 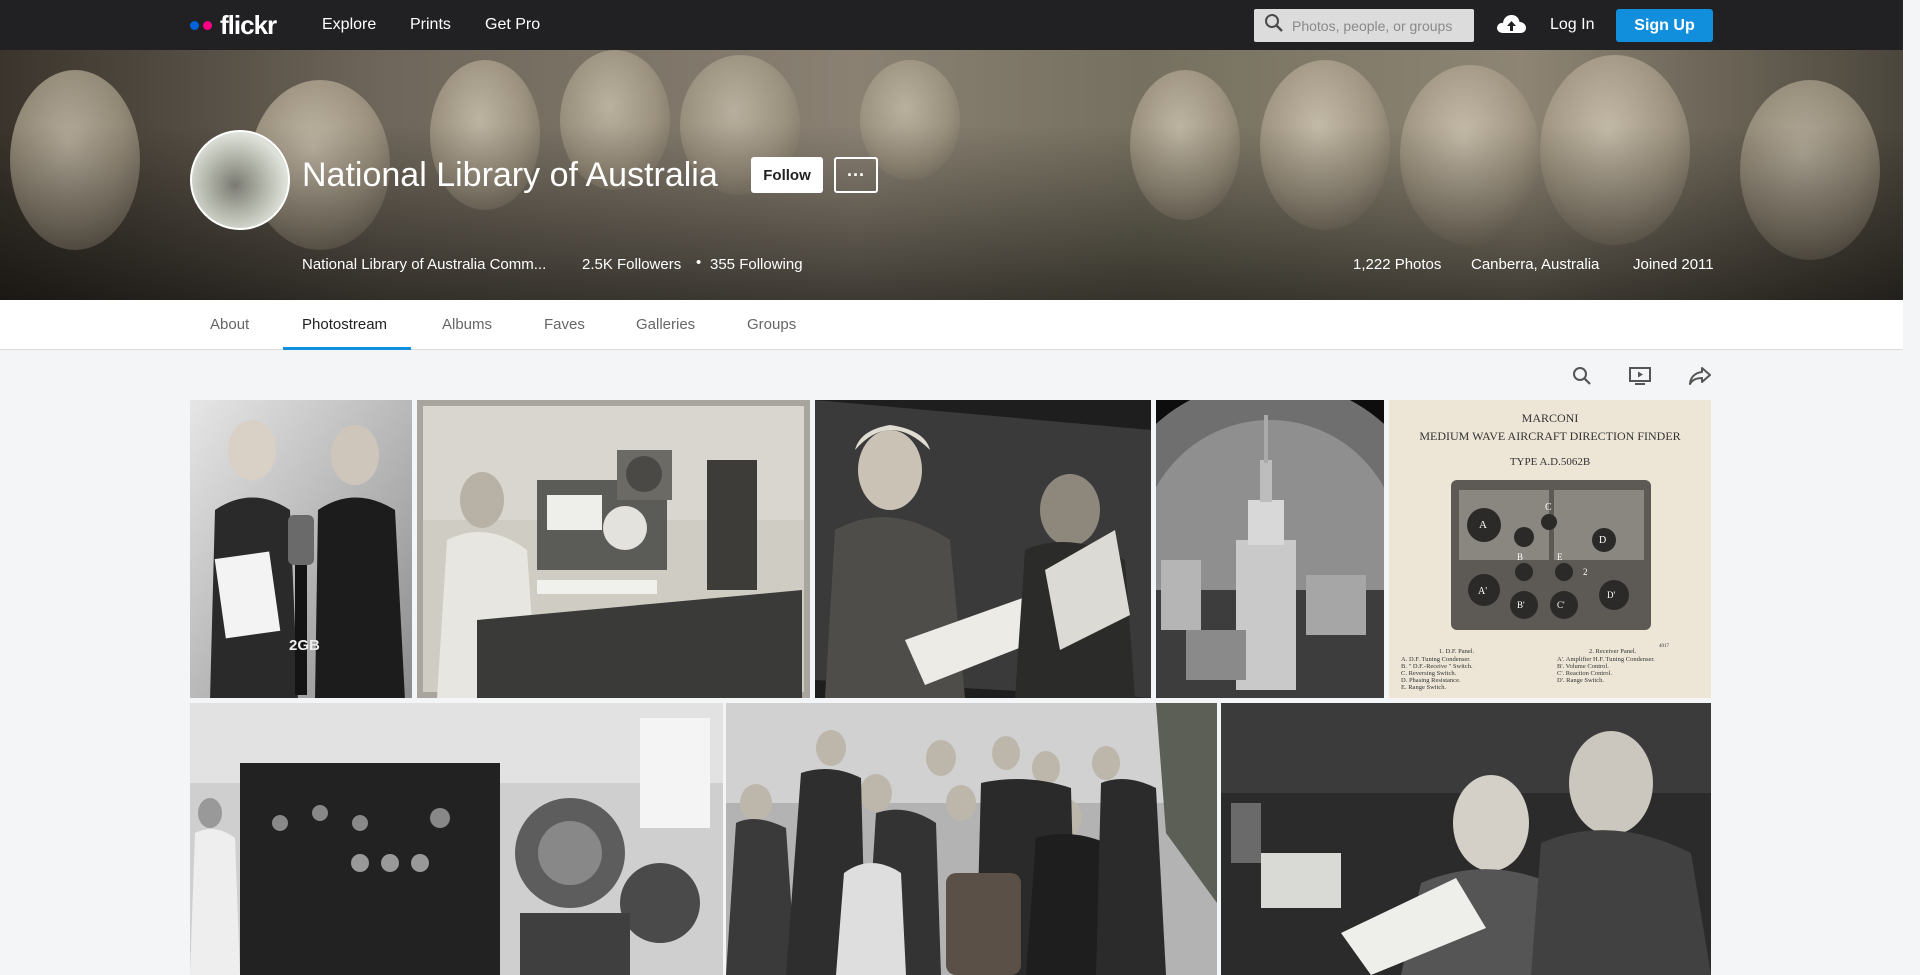 I want to click on followers-count: 2.5K Followers, so click(x=631, y=264).